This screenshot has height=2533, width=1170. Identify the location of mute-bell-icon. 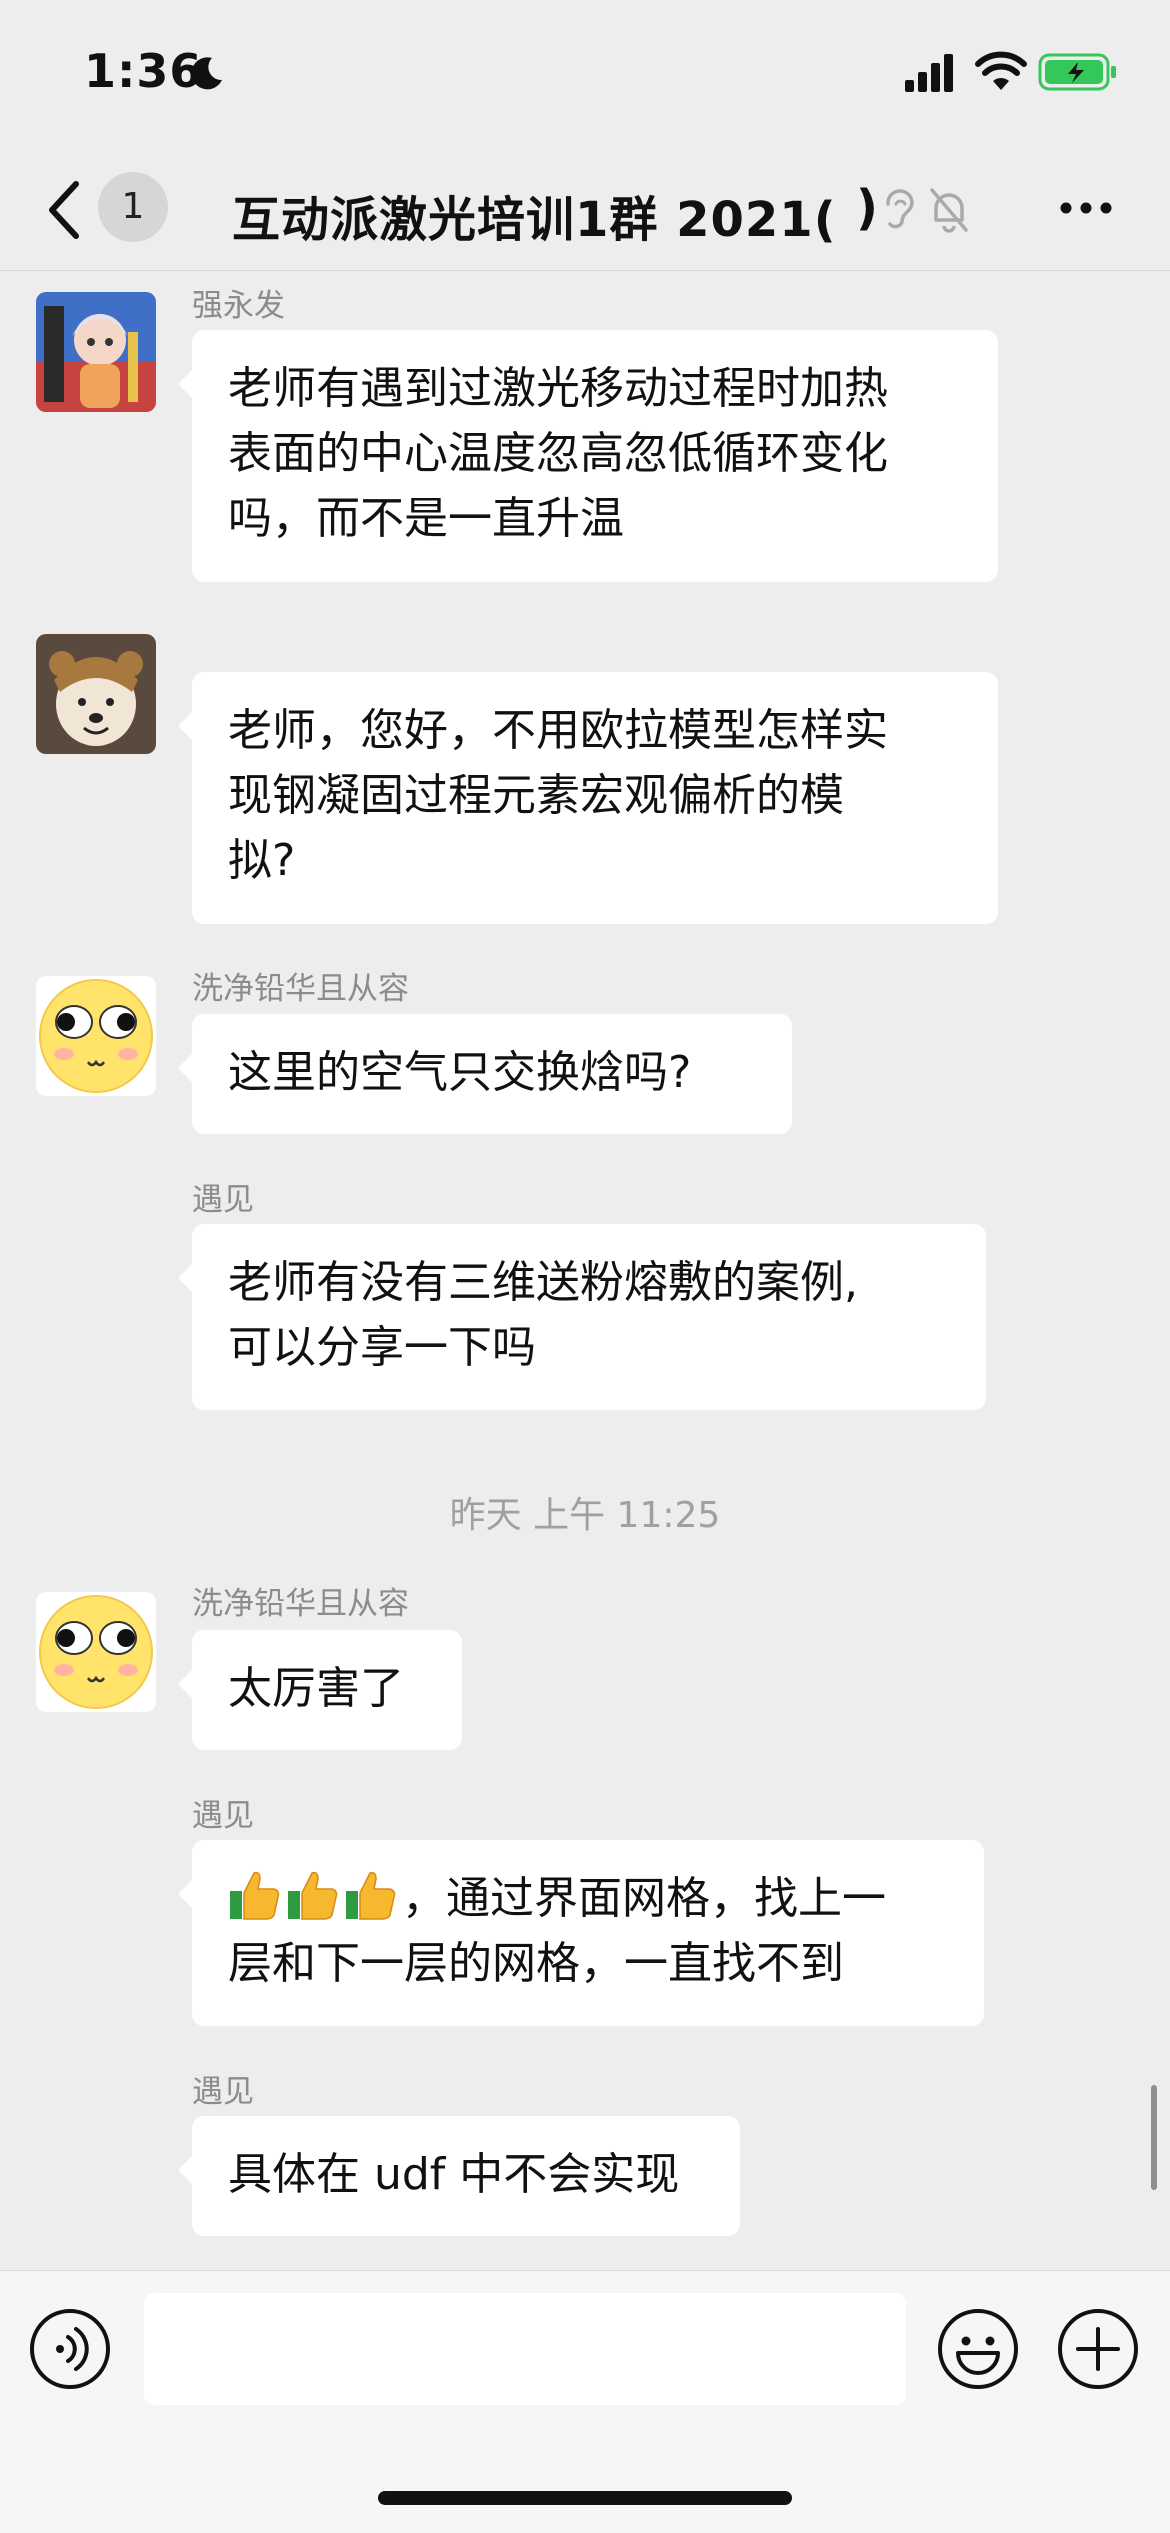
(949, 210).